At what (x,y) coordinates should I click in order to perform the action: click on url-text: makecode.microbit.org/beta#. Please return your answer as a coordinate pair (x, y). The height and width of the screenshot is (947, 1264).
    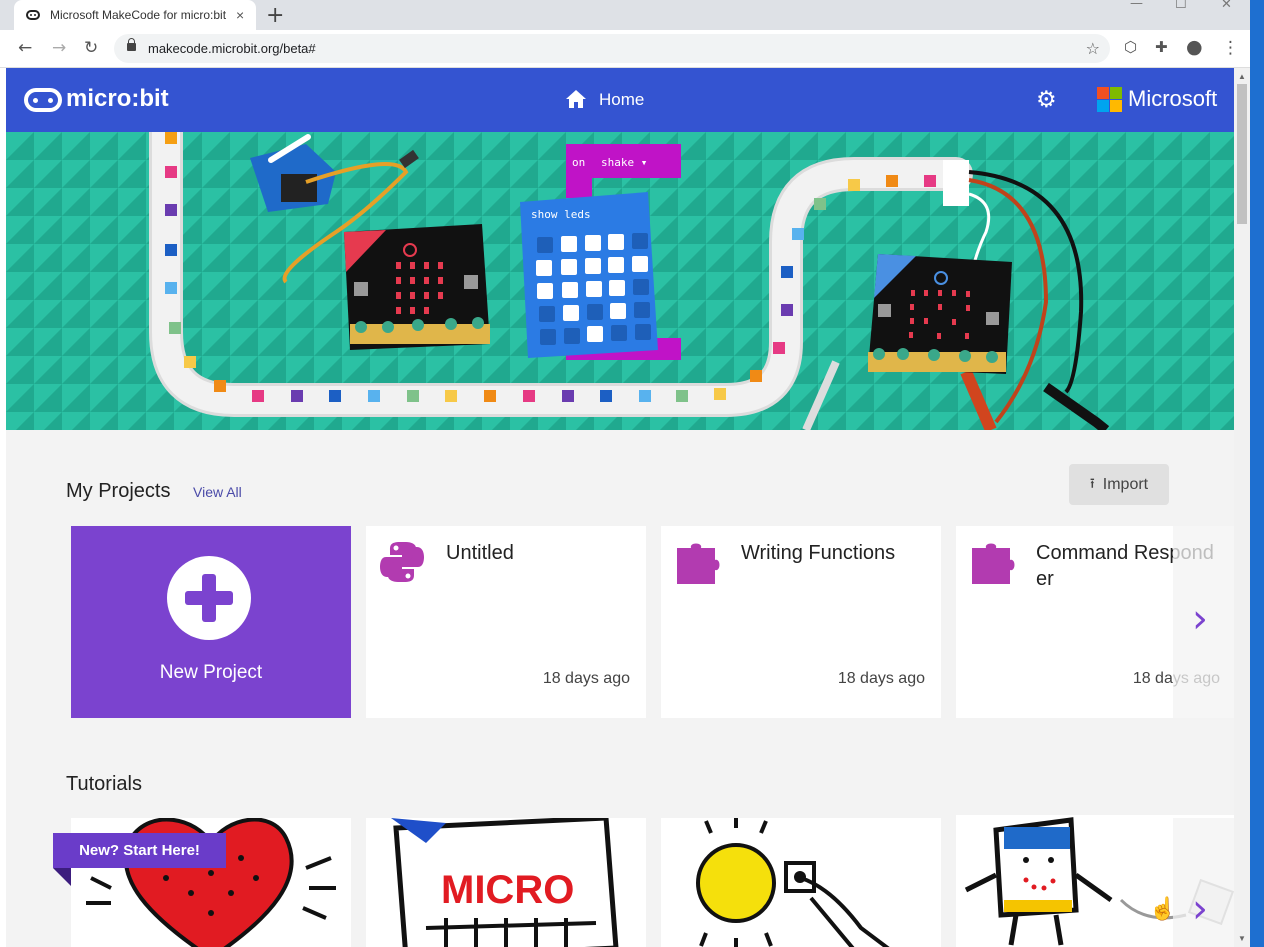
    Looking at the image, I should click on (232, 48).